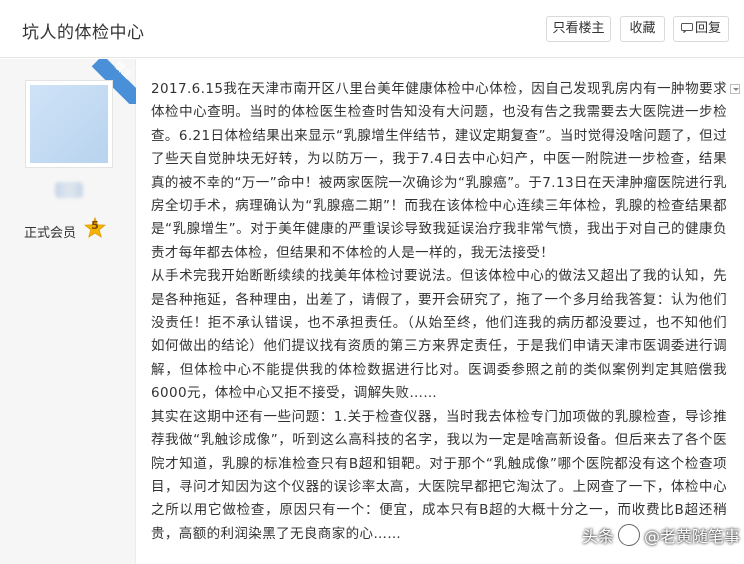 The image size is (744, 564). Describe the element at coordinates (692, 536) in the screenshot. I see `watermark-handle: @老黄随笔事` at that location.